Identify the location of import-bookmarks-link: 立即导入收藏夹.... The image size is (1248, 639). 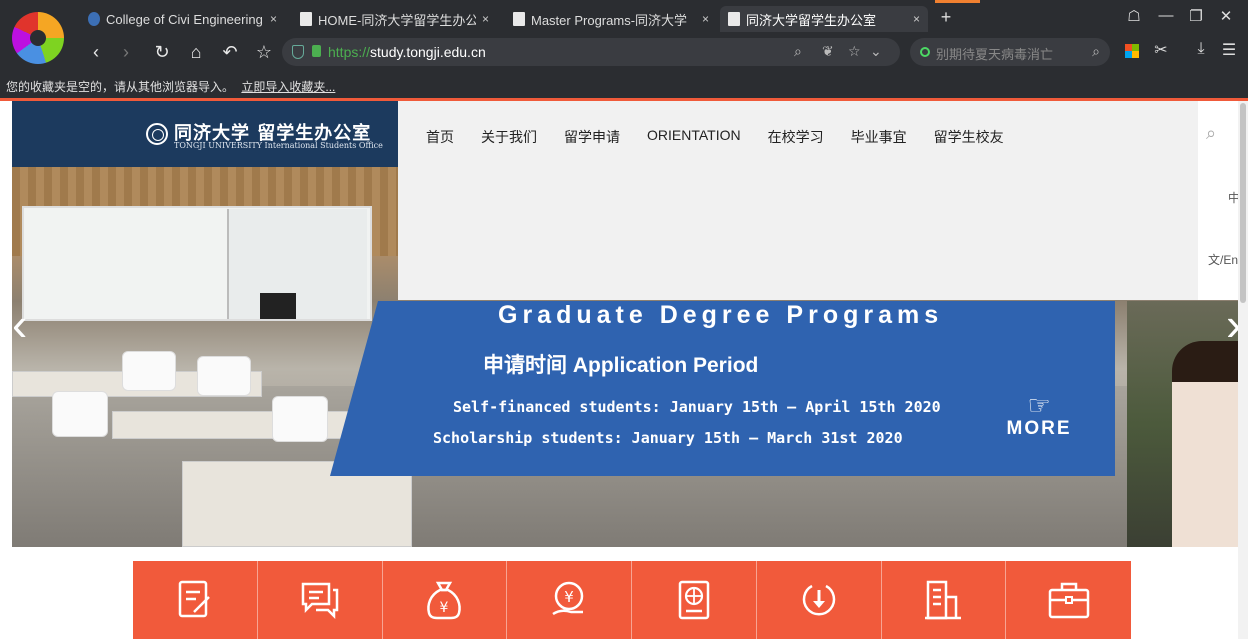
(288, 87).